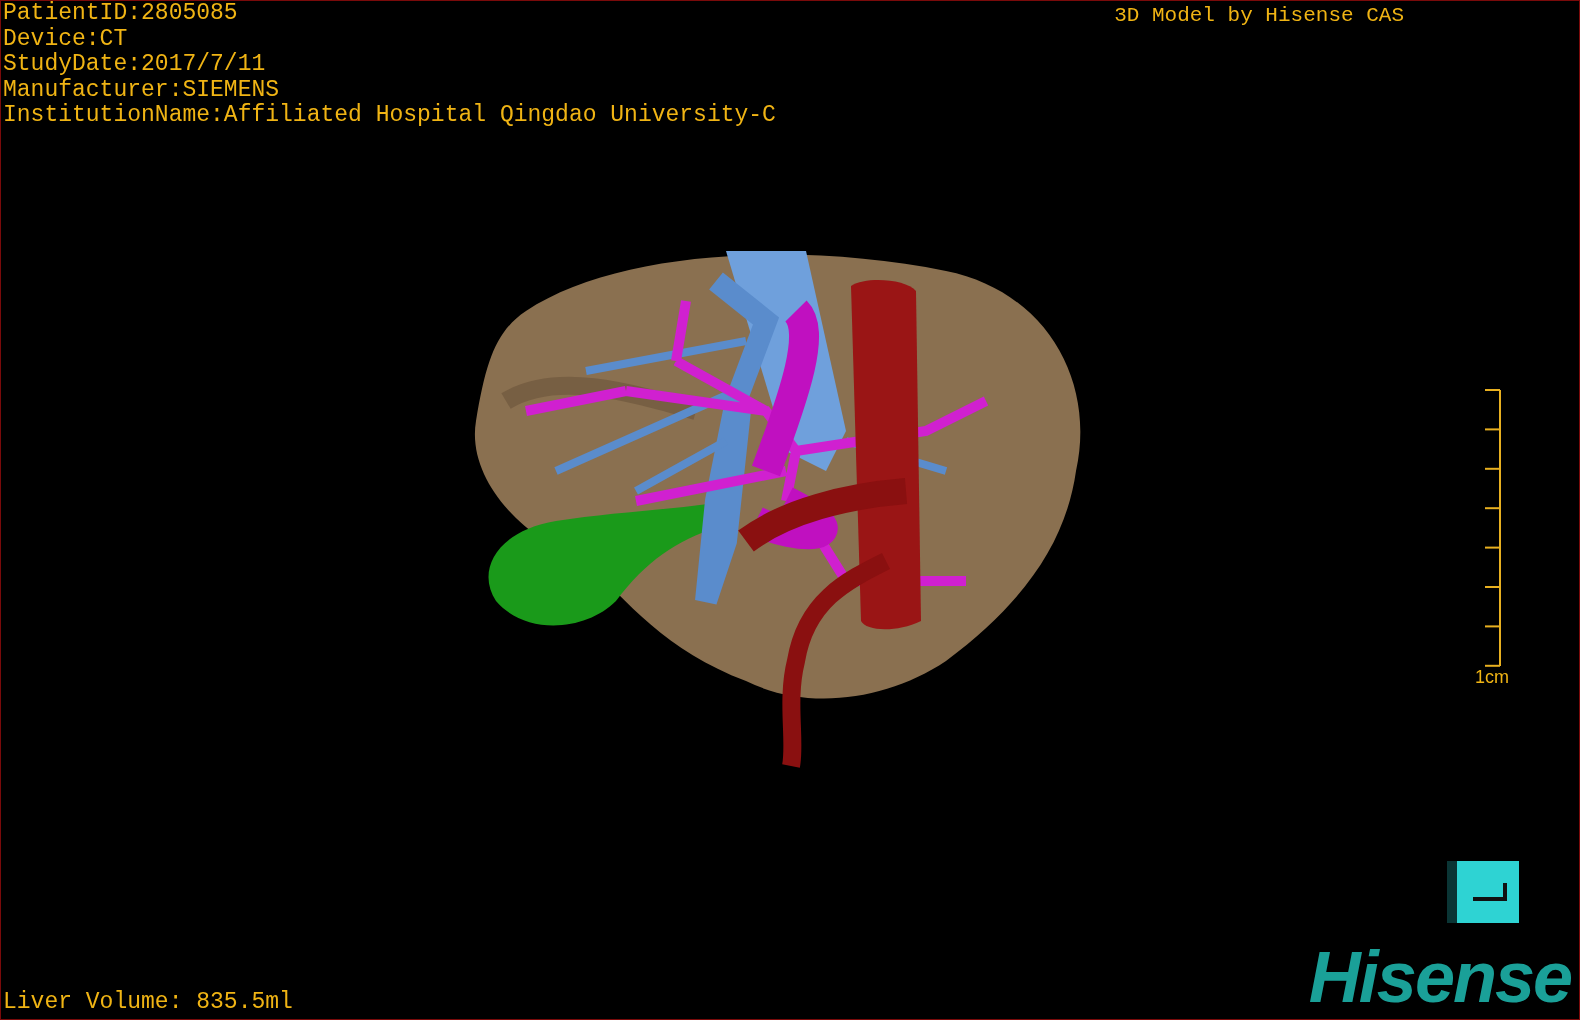 The width and height of the screenshot is (1580, 1020). What do you see at coordinates (1492, 677) in the screenshot?
I see `scale-label: 1cm` at bounding box center [1492, 677].